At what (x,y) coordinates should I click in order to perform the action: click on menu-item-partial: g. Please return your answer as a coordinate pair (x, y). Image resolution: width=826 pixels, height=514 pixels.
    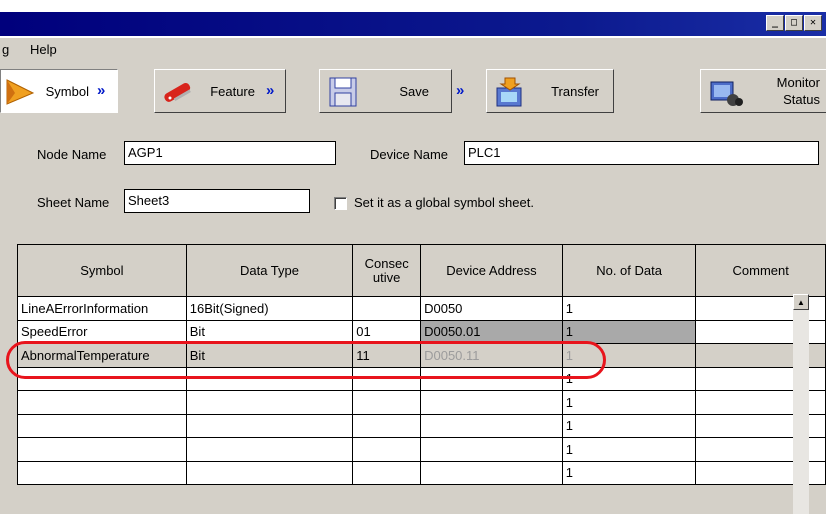
    Looking at the image, I should click on (5, 49).